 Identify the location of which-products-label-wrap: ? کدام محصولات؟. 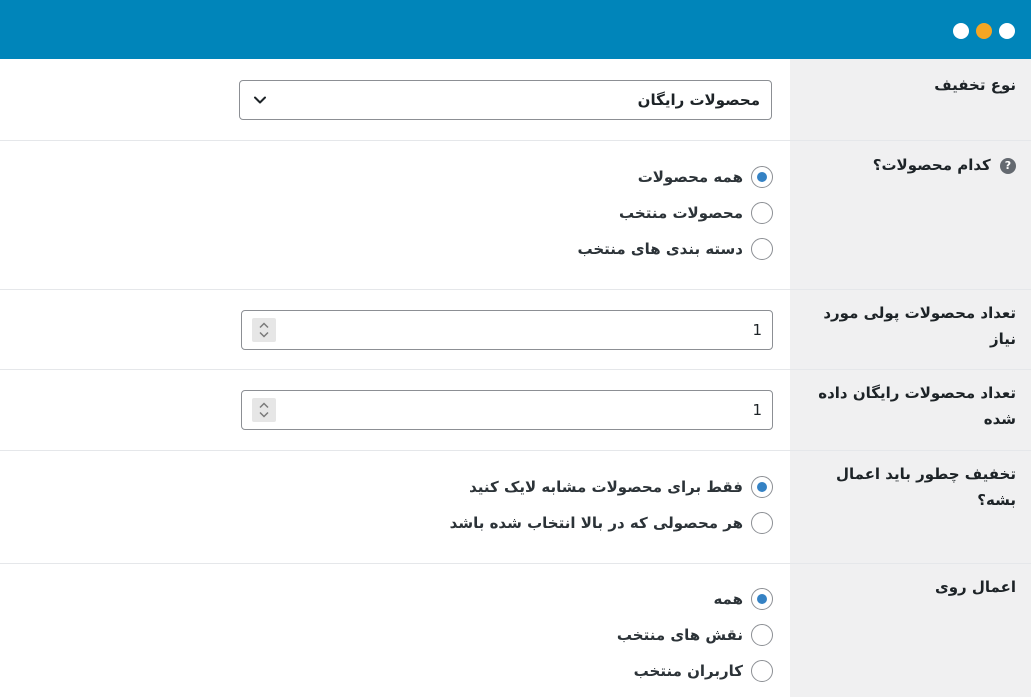
(911, 165).